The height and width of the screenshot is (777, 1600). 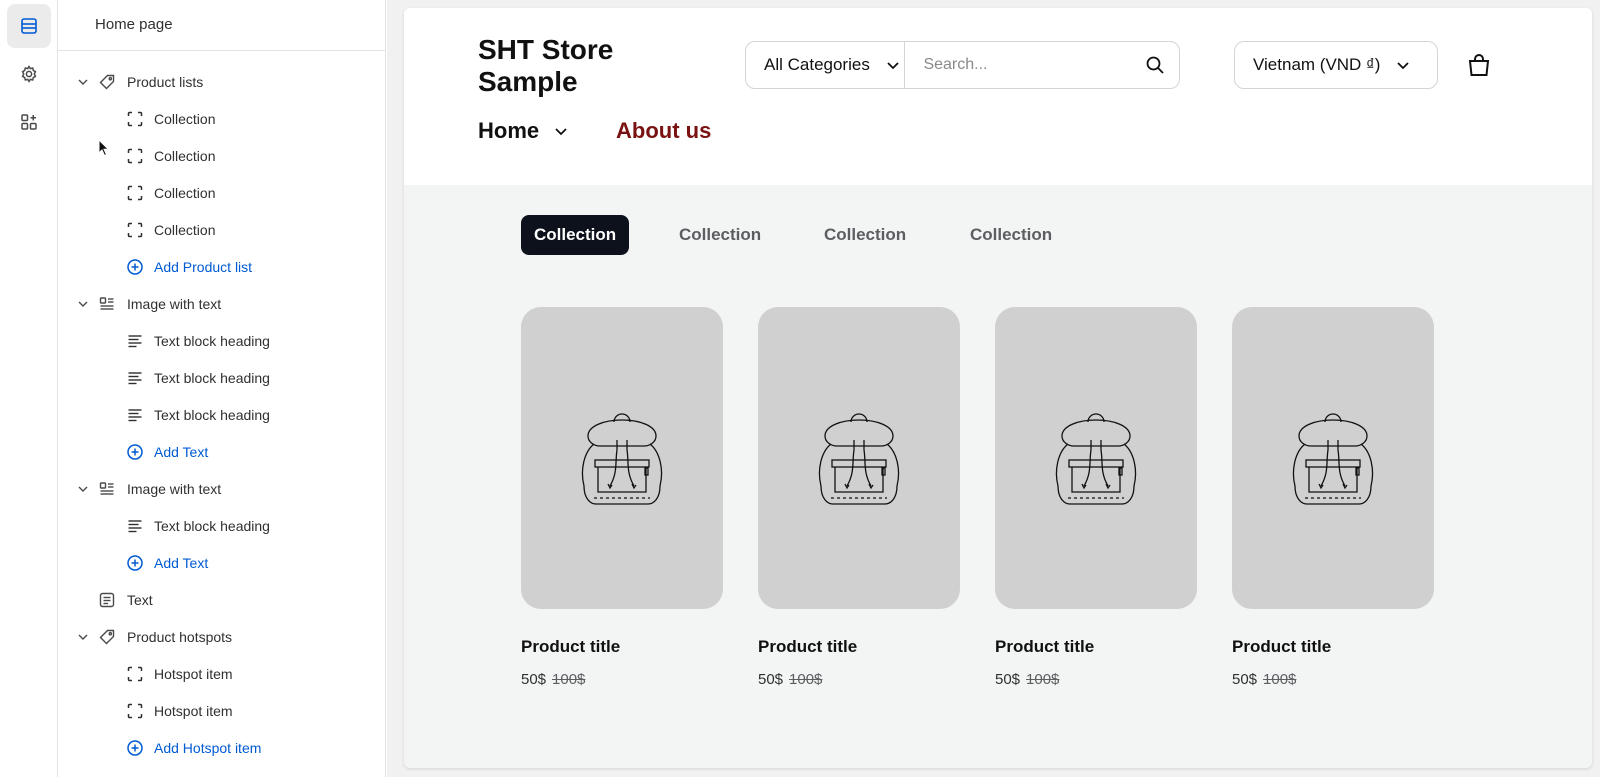 What do you see at coordinates (180, 637) in the screenshot?
I see `tree-item-label: Product hotspots` at bounding box center [180, 637].